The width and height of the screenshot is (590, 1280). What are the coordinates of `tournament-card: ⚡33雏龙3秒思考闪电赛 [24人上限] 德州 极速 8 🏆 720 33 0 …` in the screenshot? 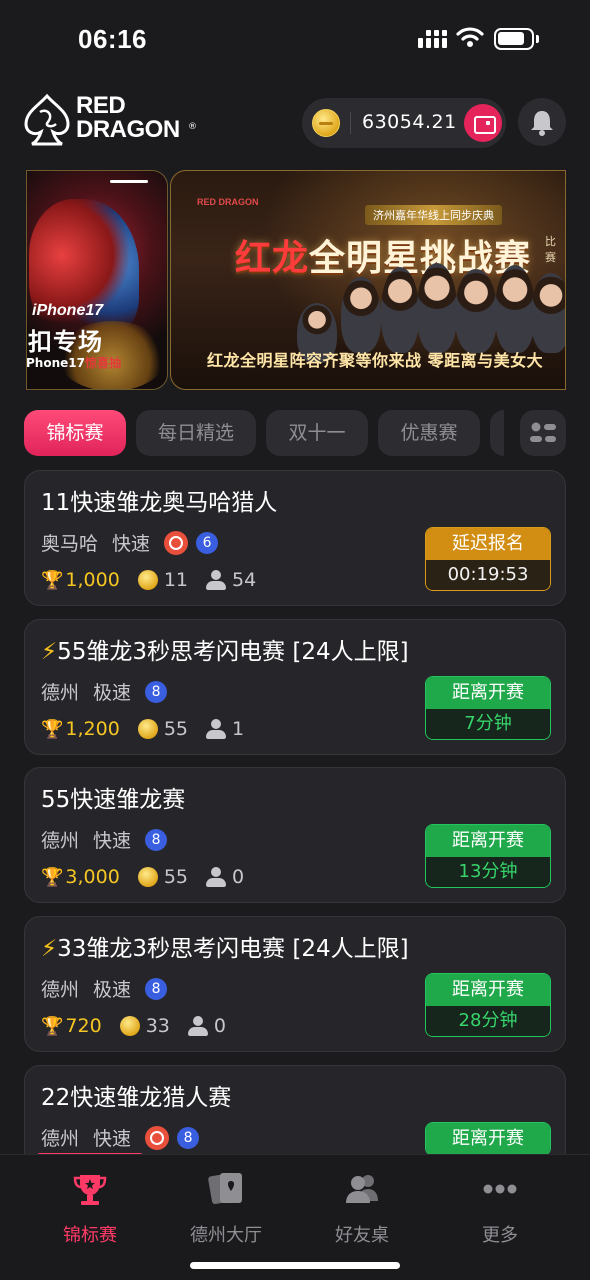 It's located at (295, 984).